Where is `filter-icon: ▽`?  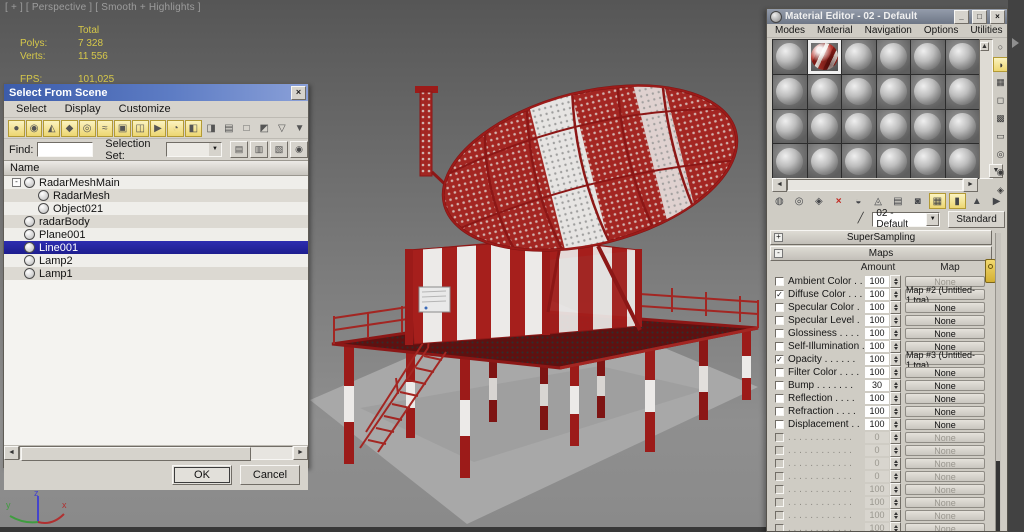
filter-icon: ▽ is located at coordinates (282, 128).